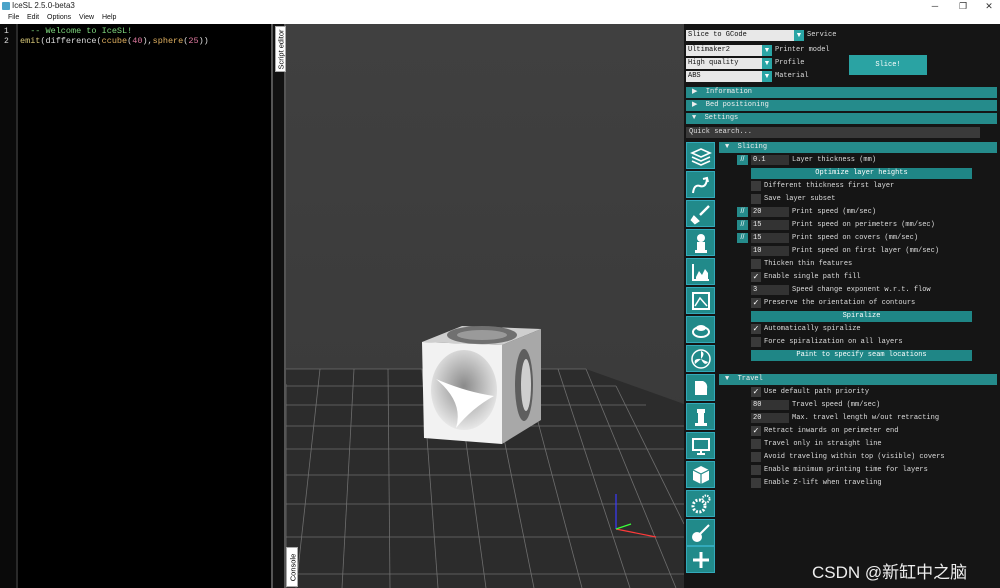 Image resolution: width=1000 pixels, height=588 pixels. I want to click on spiralize-button: Spiralize, so click(861, 316).